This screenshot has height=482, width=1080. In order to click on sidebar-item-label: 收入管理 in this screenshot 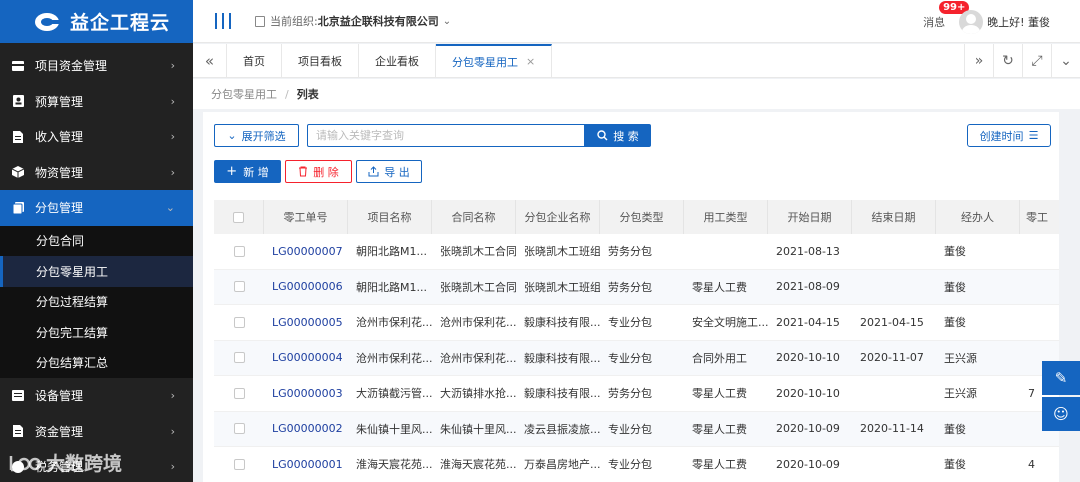, I will do `click(59, 137)`.